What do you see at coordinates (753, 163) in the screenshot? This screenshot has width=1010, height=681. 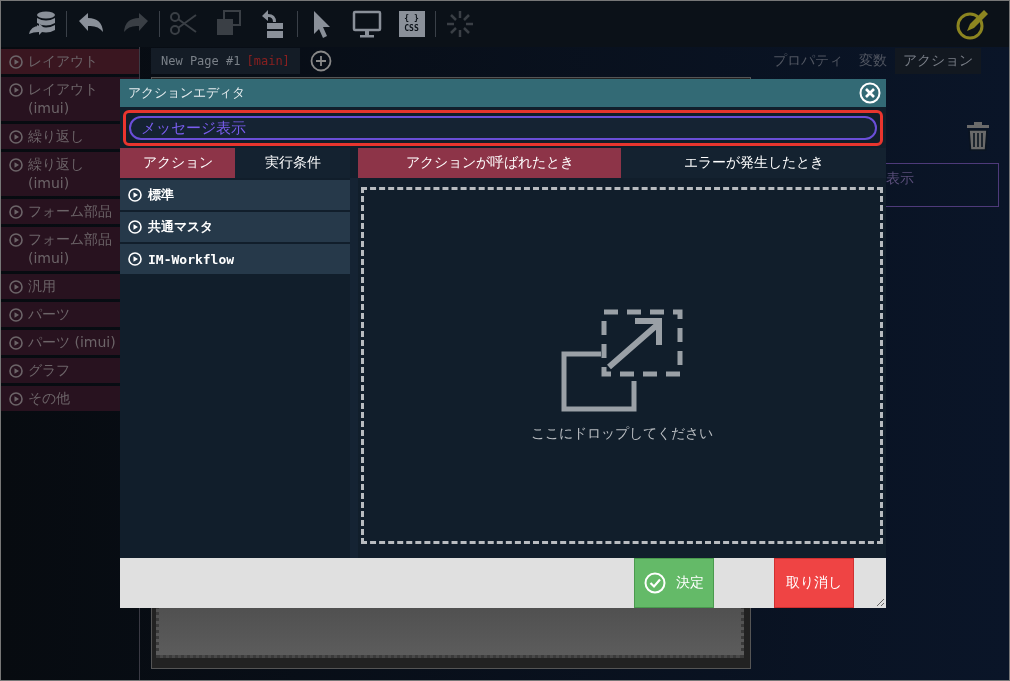 I see `tab: エラーが発生したとき` at bounding box center [753, 163].